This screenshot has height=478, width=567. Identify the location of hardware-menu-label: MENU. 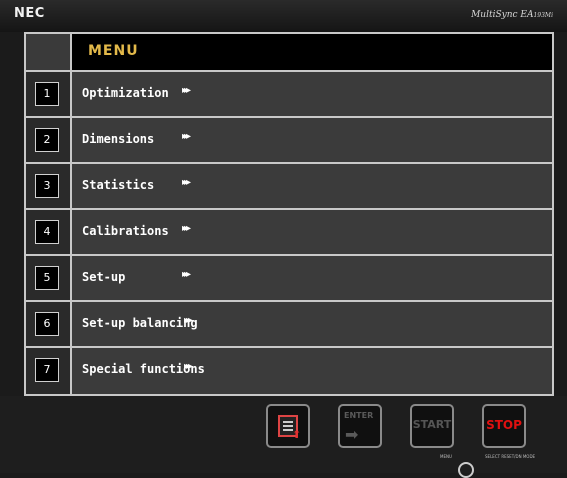
(446, 456).